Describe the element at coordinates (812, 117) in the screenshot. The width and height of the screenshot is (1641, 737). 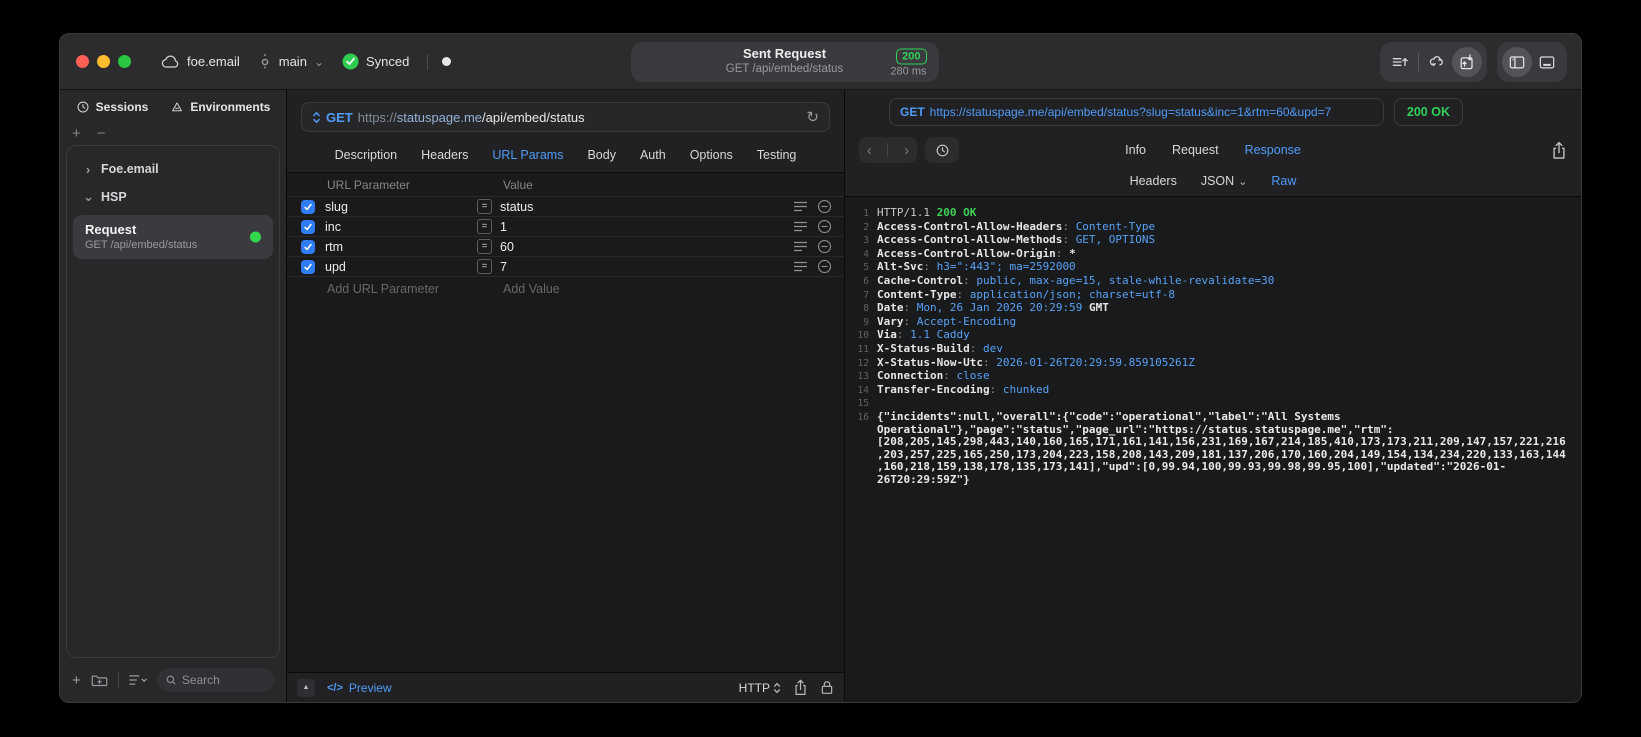
I see `resend-request-icon: ↻` at that location.